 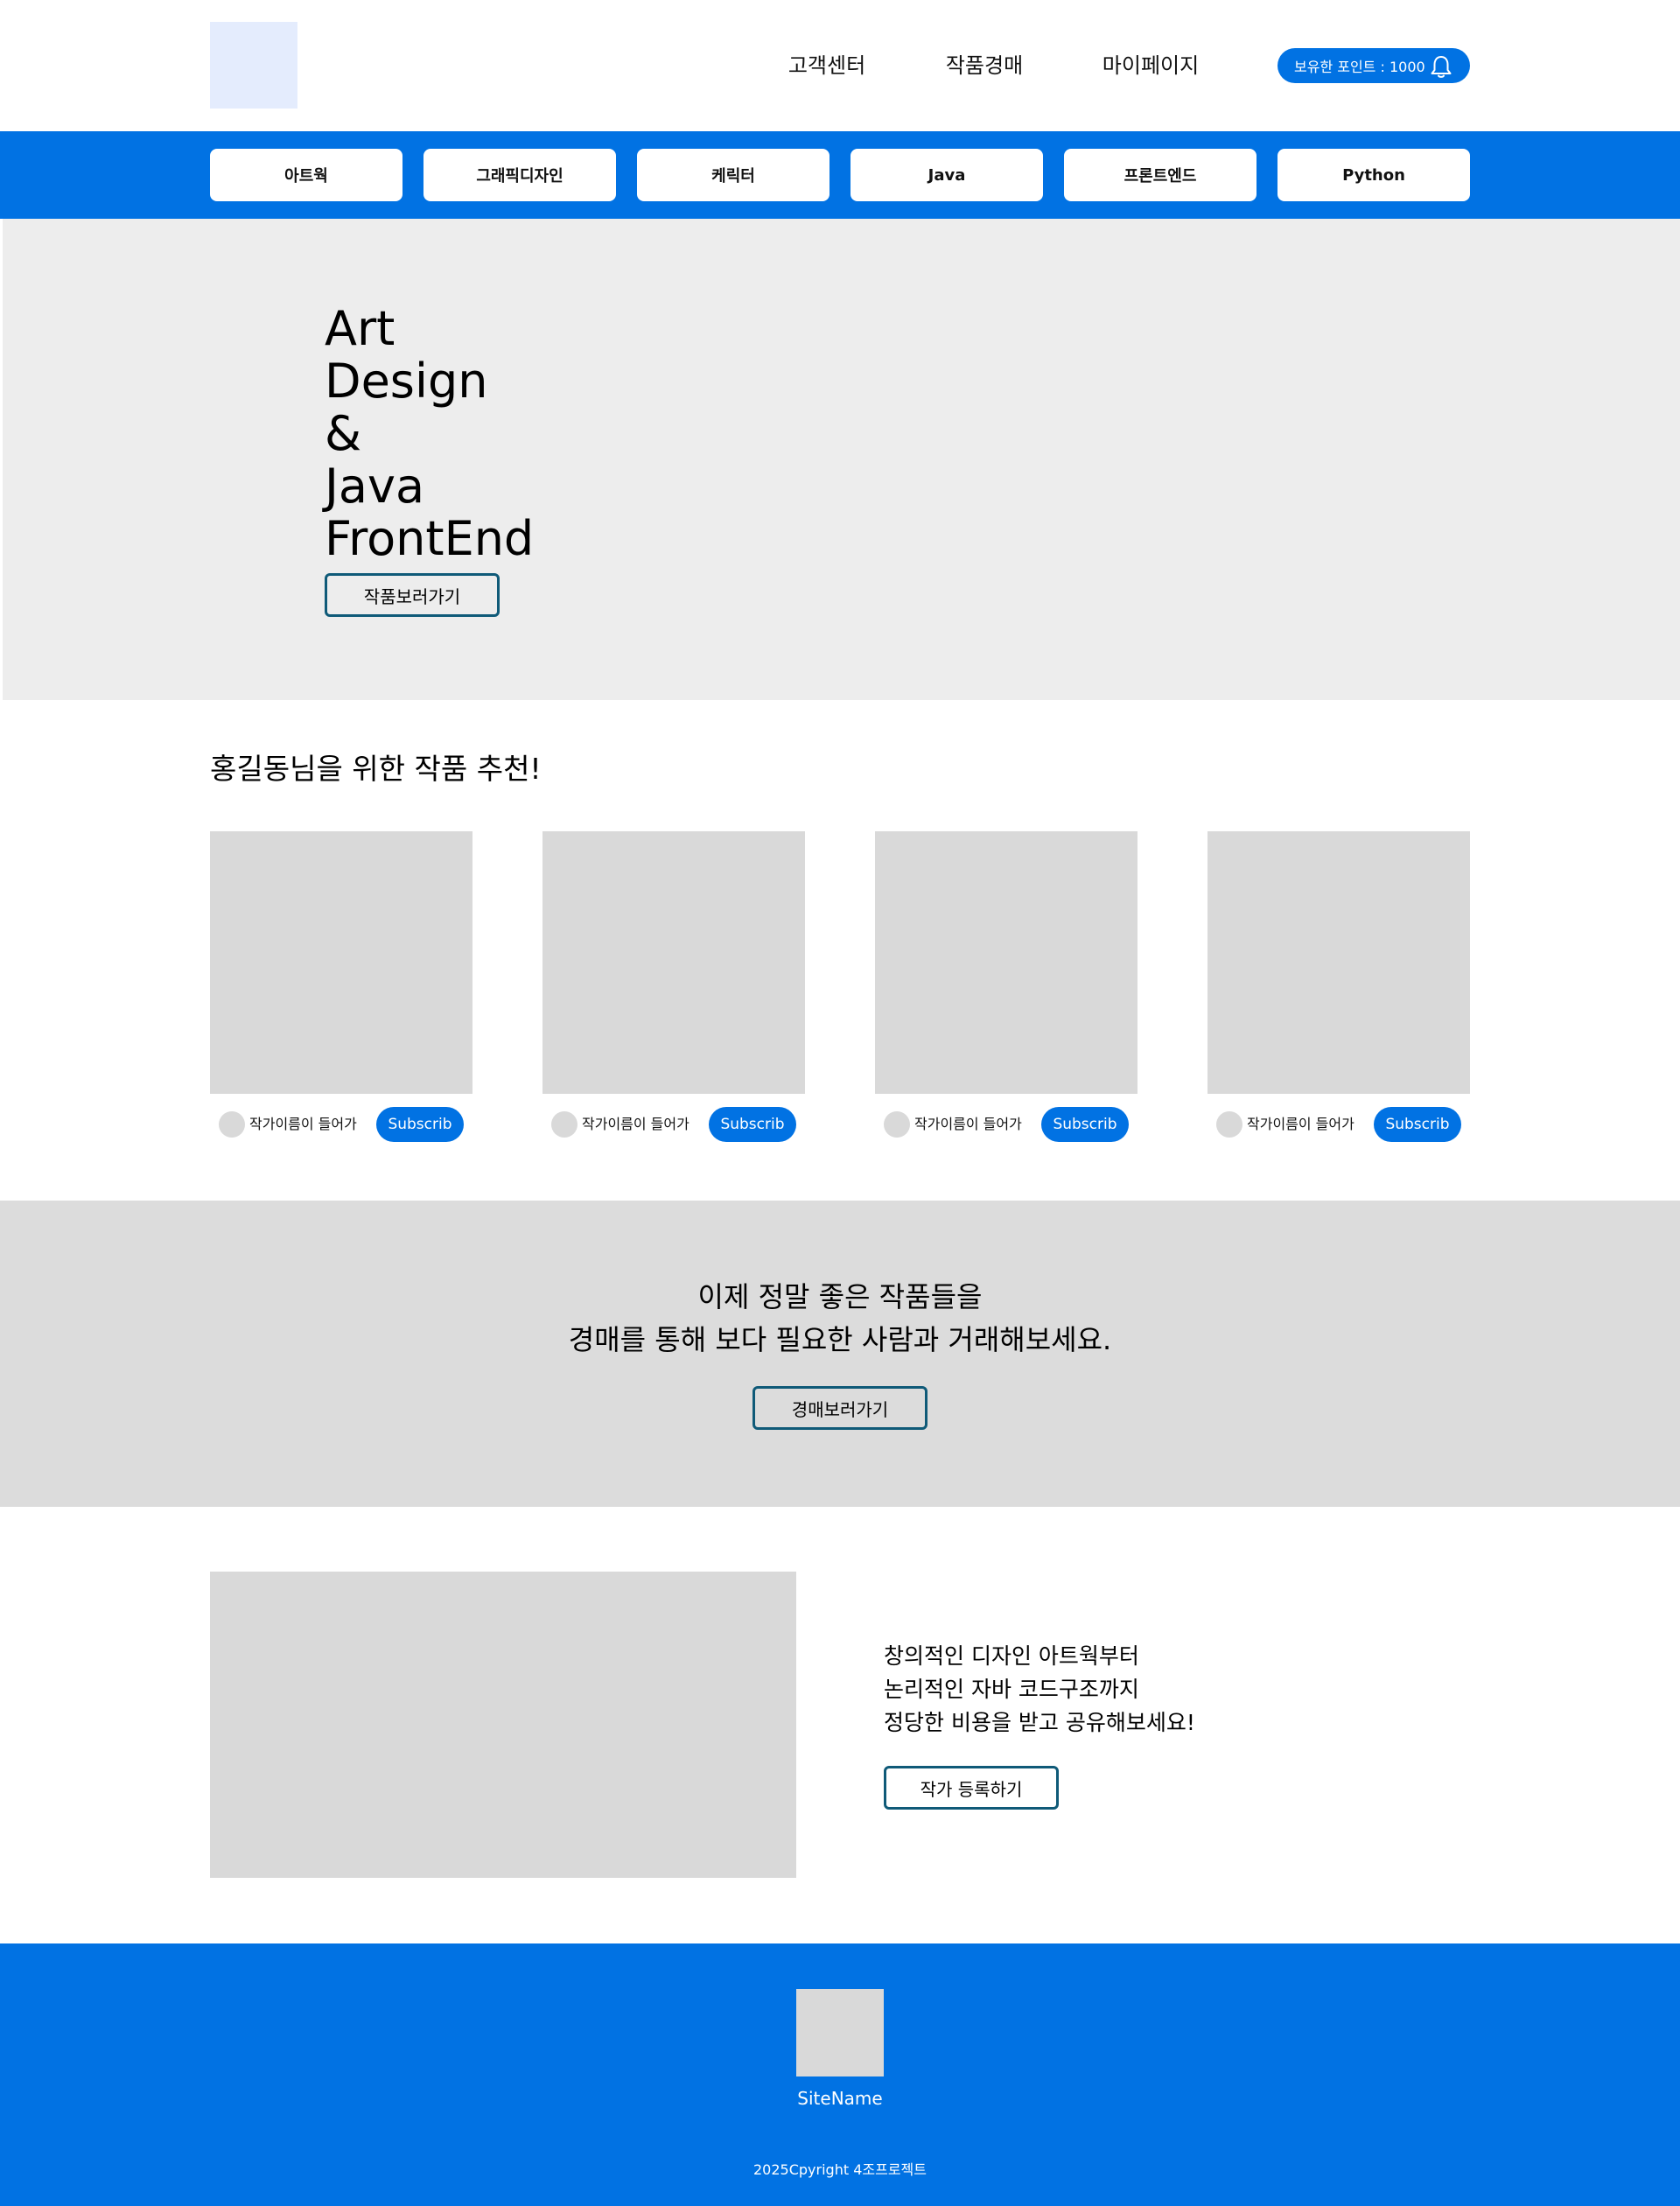 I want to click on promo-text-line: 창의적인 디자인 아트웍부터, so click(x=1011, y=1656).